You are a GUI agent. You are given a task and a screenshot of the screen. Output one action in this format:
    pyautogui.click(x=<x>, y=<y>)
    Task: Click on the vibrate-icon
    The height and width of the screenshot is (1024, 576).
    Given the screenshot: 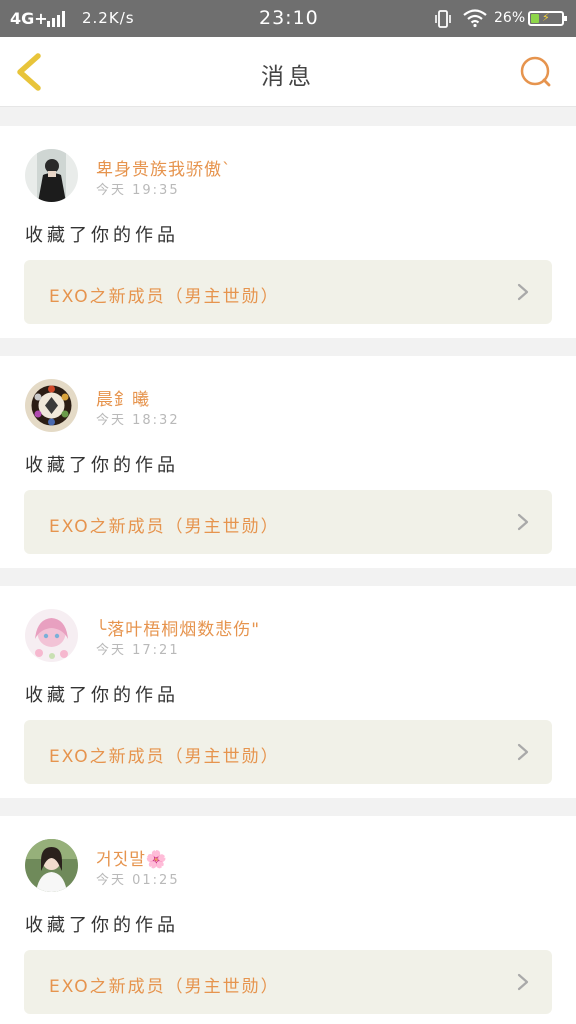 What is the action you would take?
    pyautogui.click(x=443, y=19)
    